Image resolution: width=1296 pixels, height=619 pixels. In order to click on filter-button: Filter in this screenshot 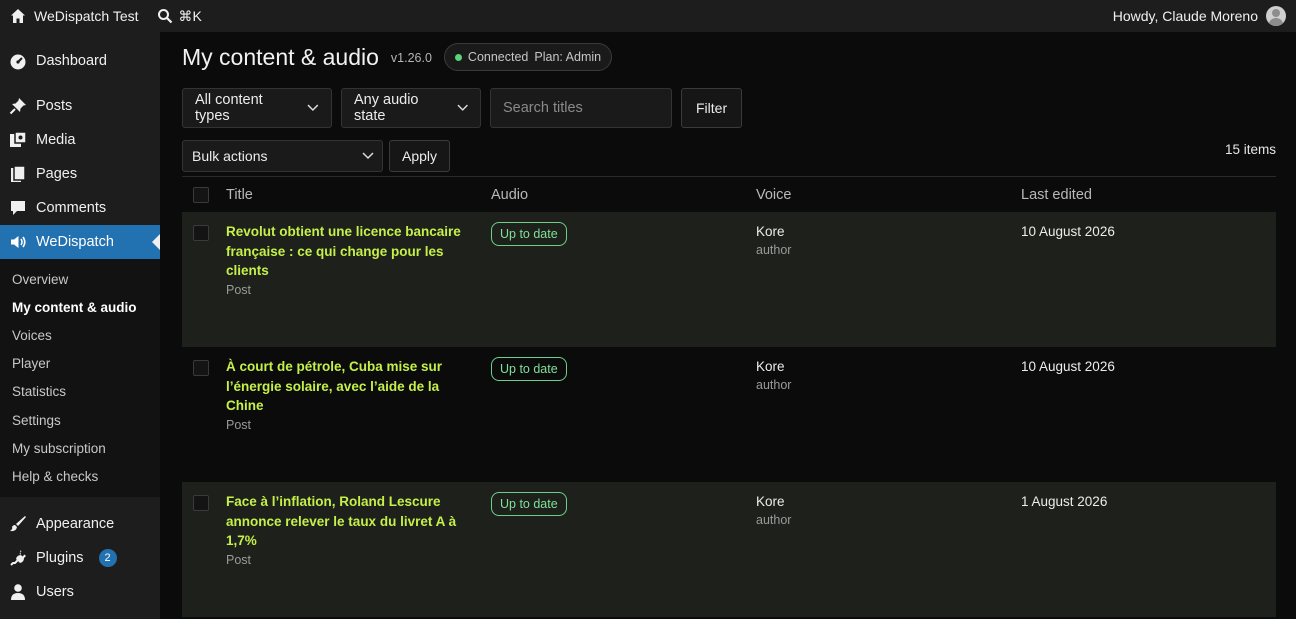, I will do `click(712, 108)`.